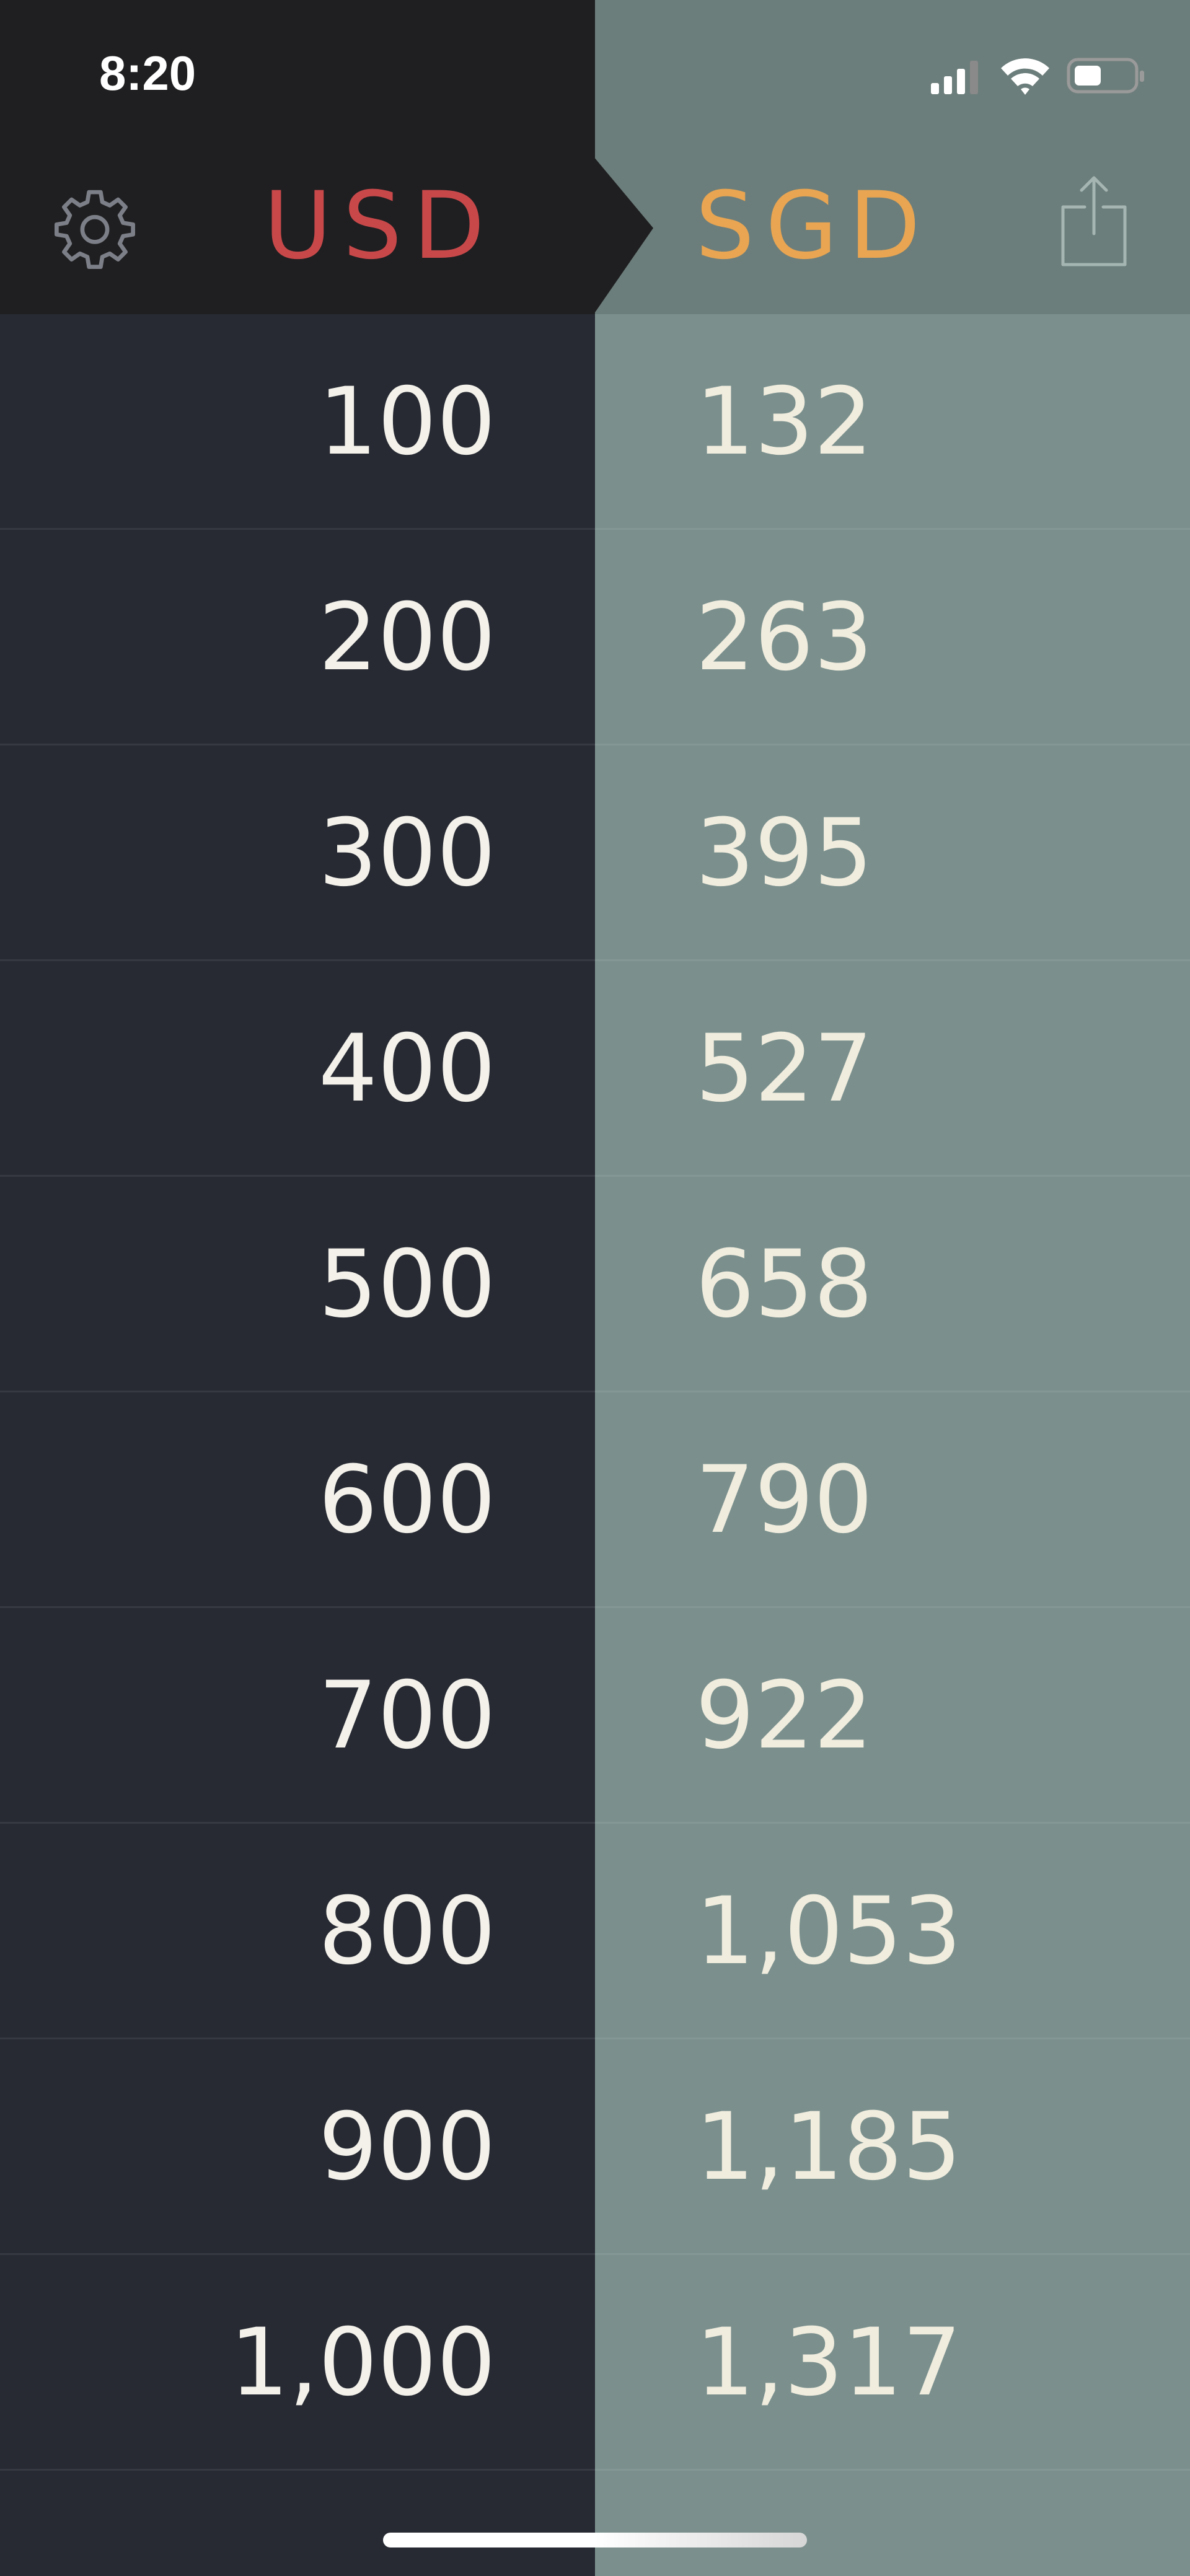  I want to click on status-icons, so click(1037, 76).